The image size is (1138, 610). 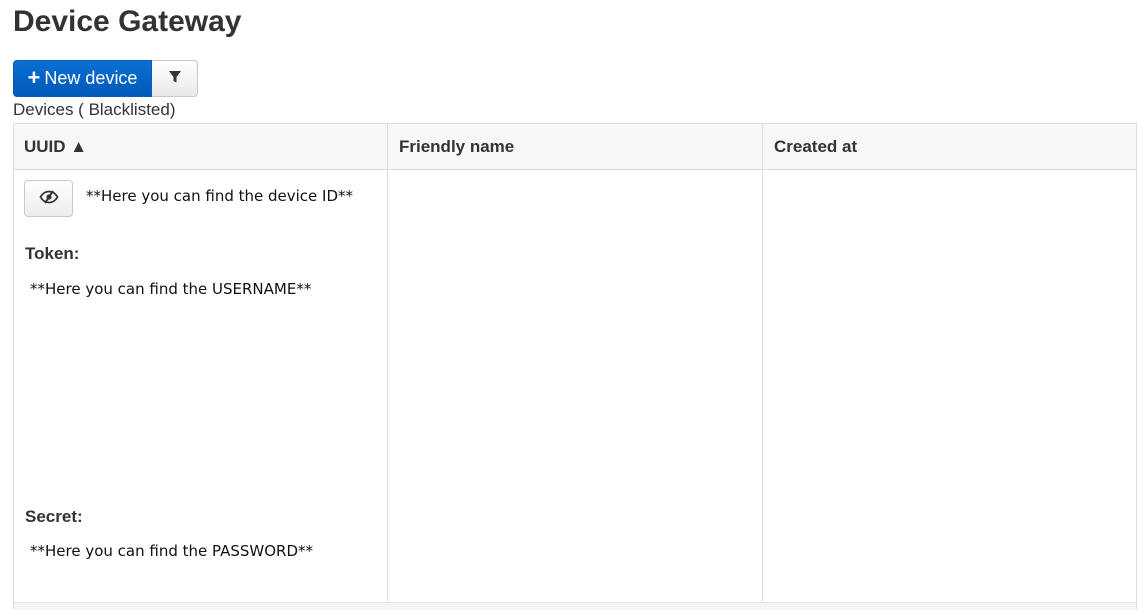 I want to click on eye-slash-icon, so click(x=48, y=198).